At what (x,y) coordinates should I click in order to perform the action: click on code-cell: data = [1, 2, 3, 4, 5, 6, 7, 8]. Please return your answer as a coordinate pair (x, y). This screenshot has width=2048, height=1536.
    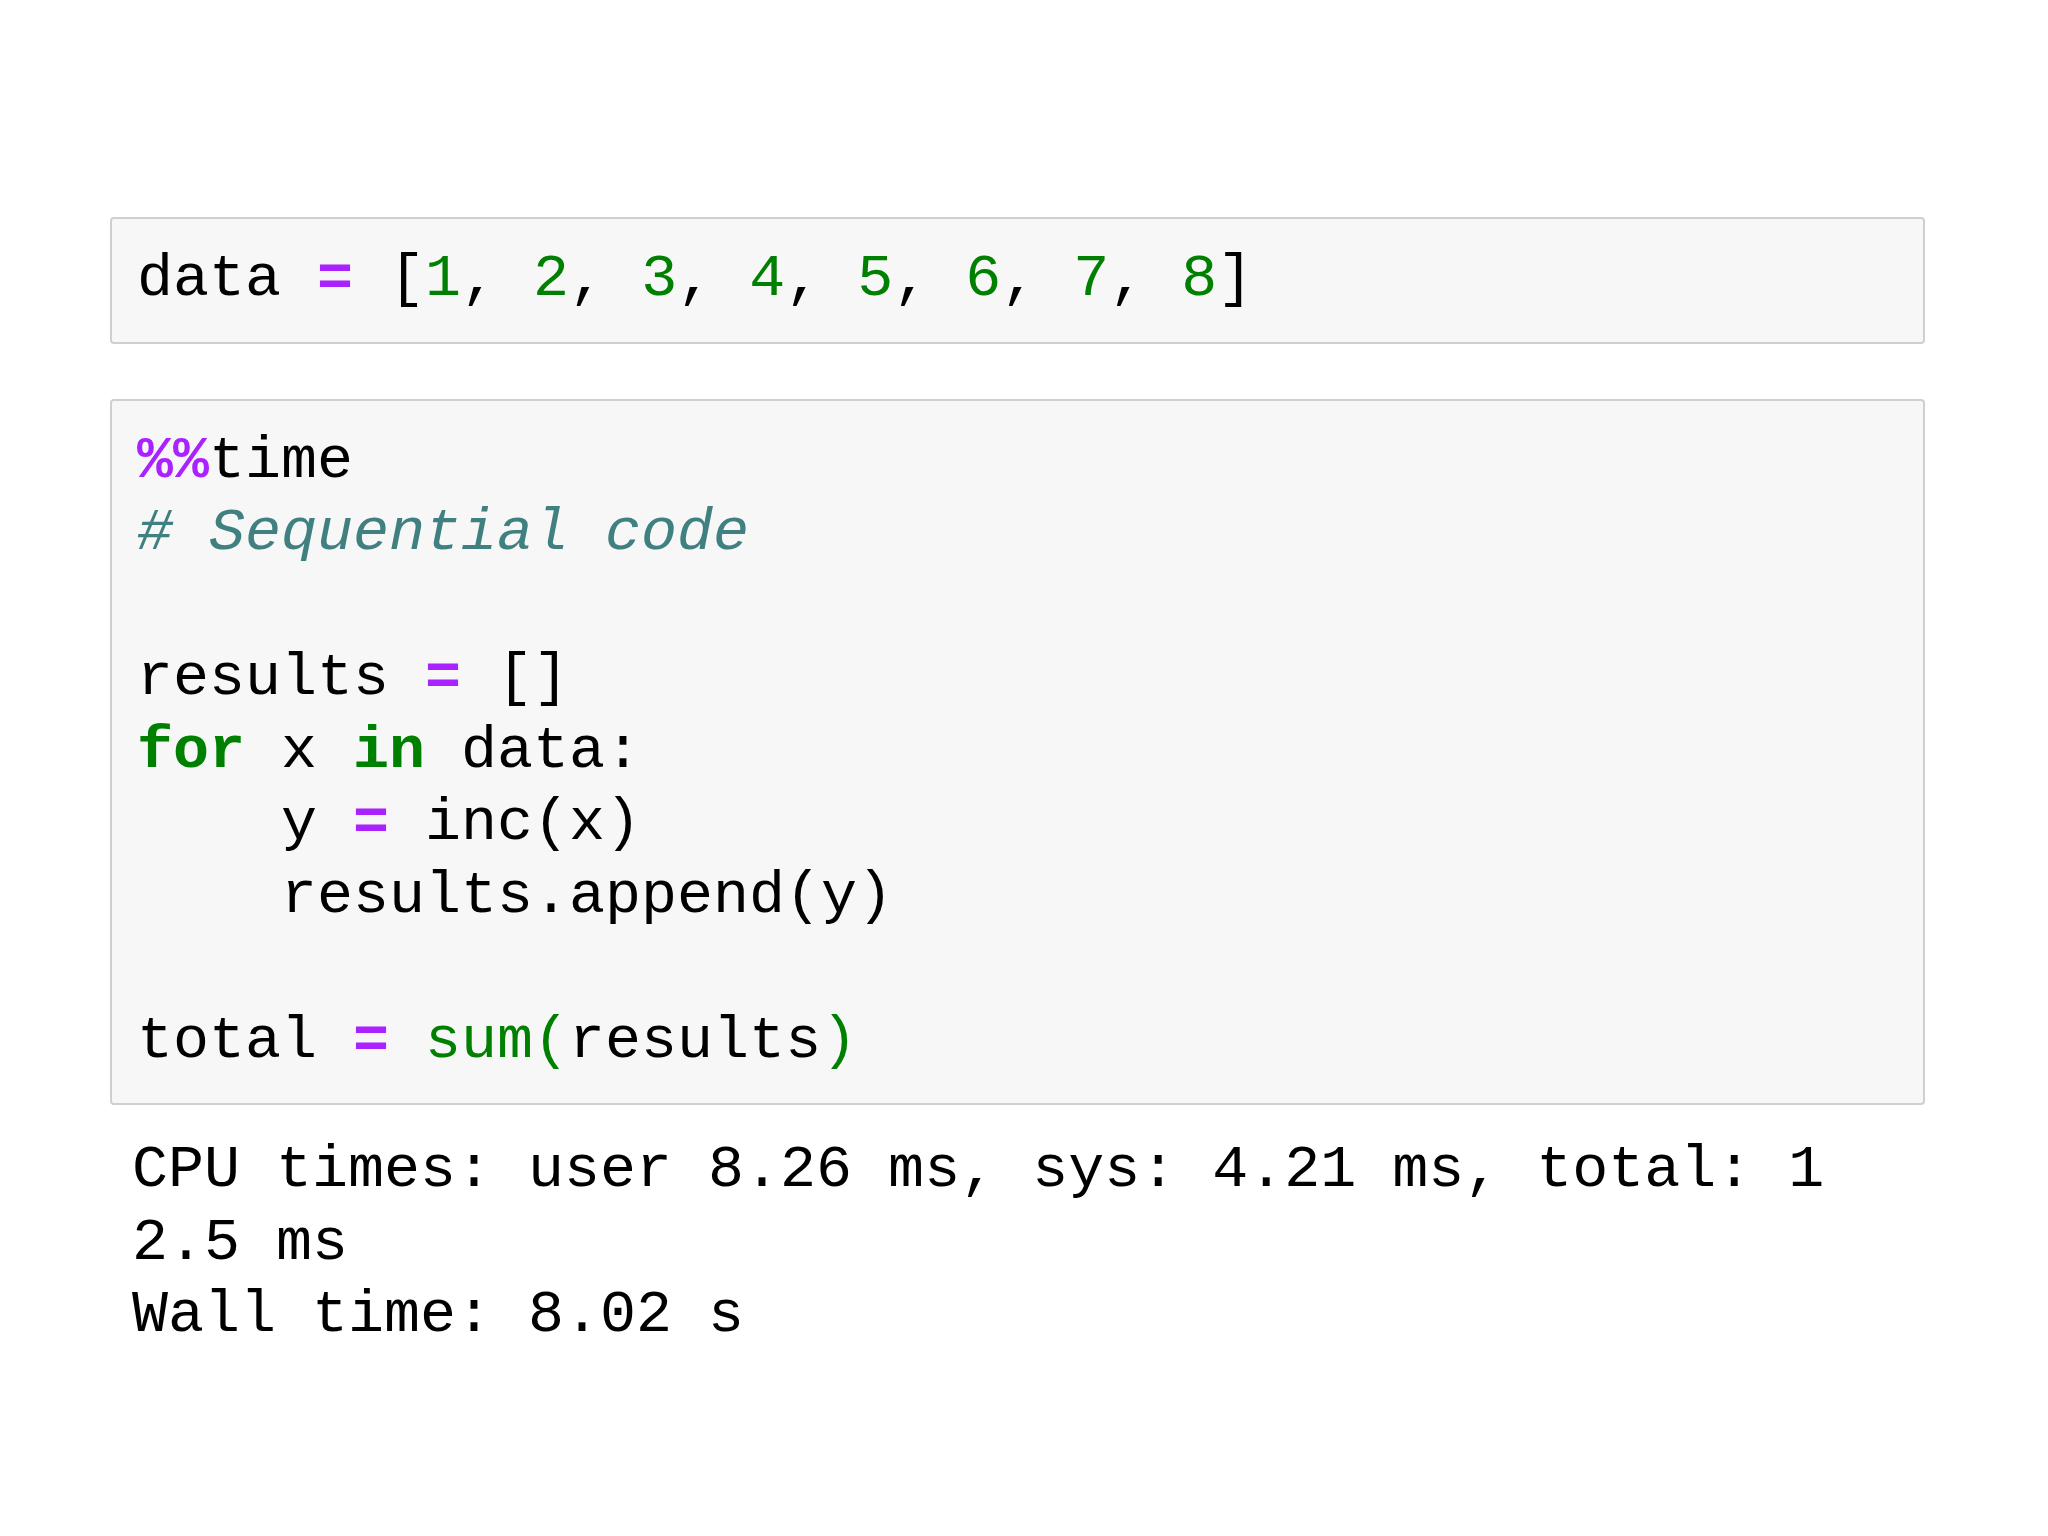
    Looking at the image, I should click on (1017, 280).